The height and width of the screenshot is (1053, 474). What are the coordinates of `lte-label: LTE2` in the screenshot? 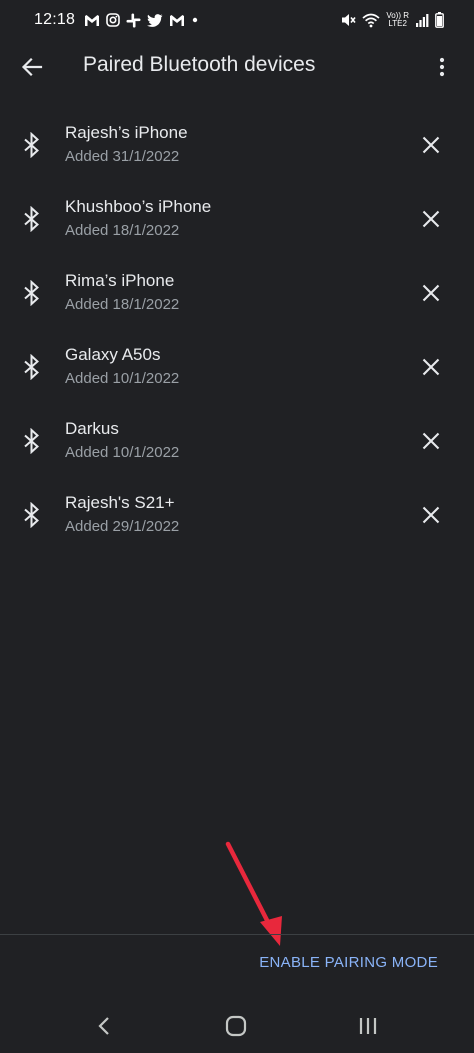 It's located at (397, 23).